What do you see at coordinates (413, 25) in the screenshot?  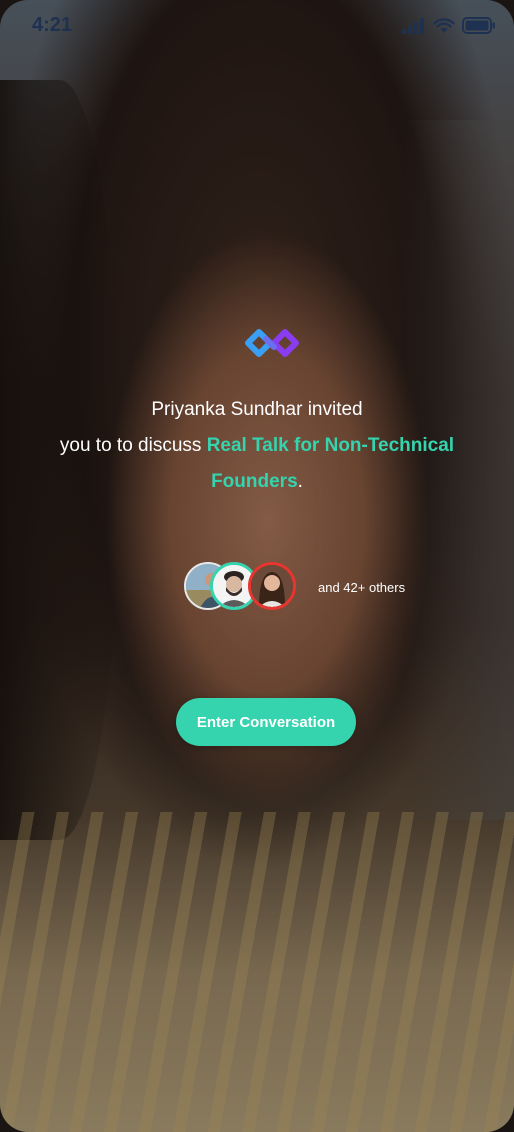 I see `signal-icon` at bounding box center [413, 25].